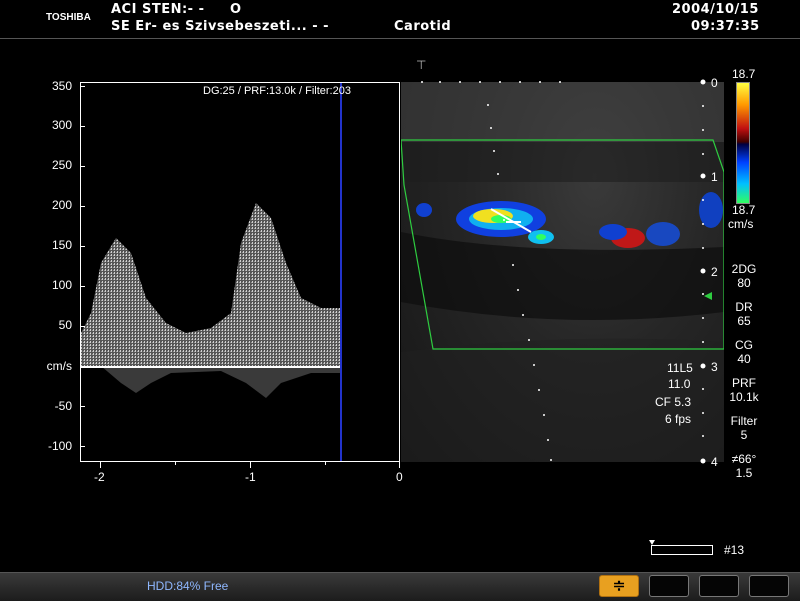 The height and width of the screenshot is (601, 800). What do you see at coordinates (61, 245) in the screenshot?
I see `y-tick-150: 150` at bounding box center [61, 245].